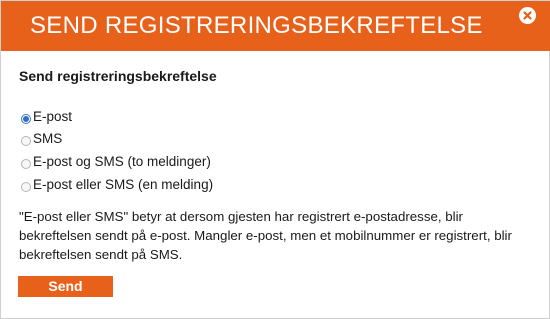 The image size is (550, 319). What do you see at coordinates (122, 161) in the screenshot?
I see `option-email-and-sms-label: E-post og SMS (to meldinger)` at bounding box center [122, 161].